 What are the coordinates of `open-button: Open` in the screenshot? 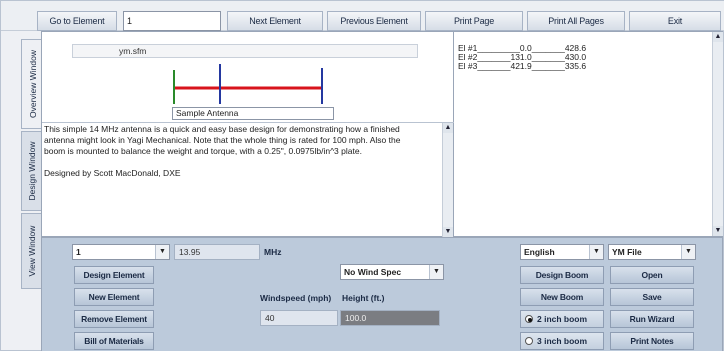 It's located at (652, 275).